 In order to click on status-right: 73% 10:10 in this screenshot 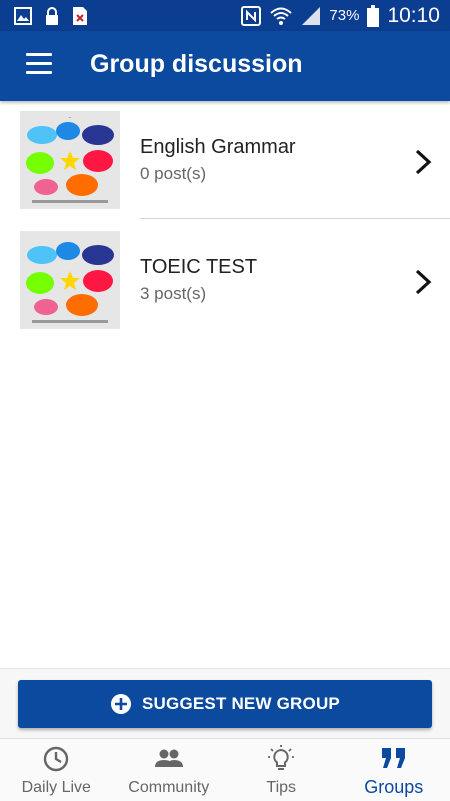, I will do `click(340, 16)`.